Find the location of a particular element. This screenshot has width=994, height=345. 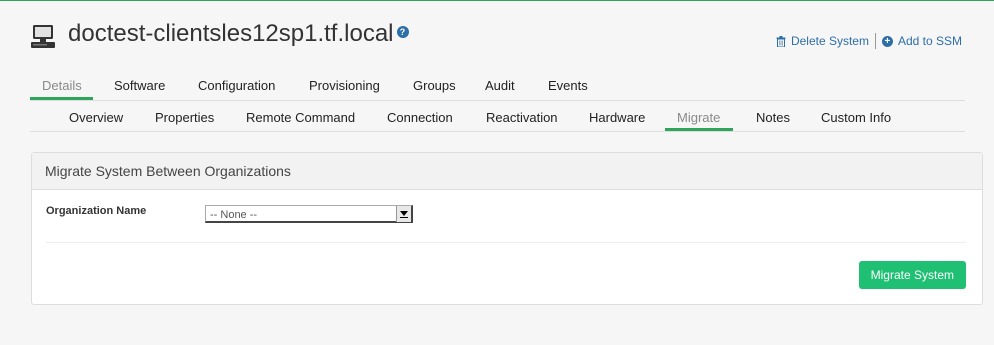

organization-select: -- None -- is located at coordinates (309, 214).